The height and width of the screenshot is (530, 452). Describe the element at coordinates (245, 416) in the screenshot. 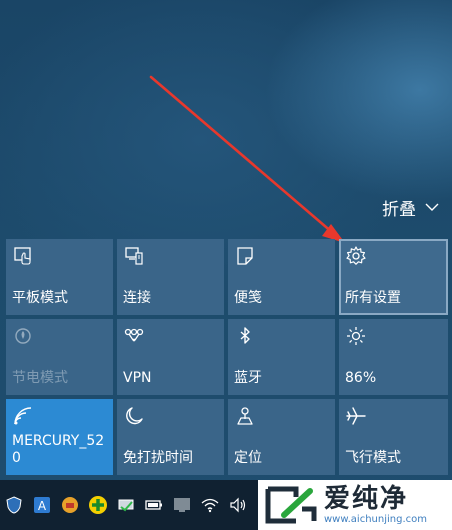

I see `location-icon` at that location.